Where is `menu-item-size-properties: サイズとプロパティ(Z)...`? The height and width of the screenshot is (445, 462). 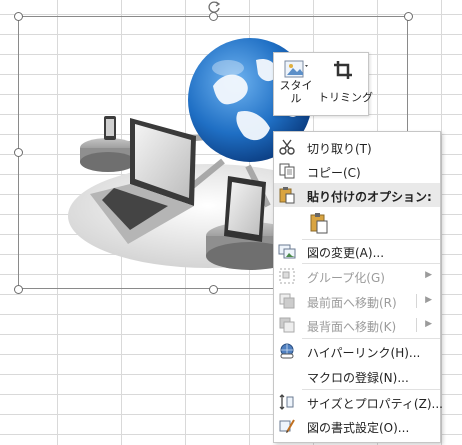
menu-item-size-properties: サイズとプロパティ(Z)... is located at coordinates (358, 402).